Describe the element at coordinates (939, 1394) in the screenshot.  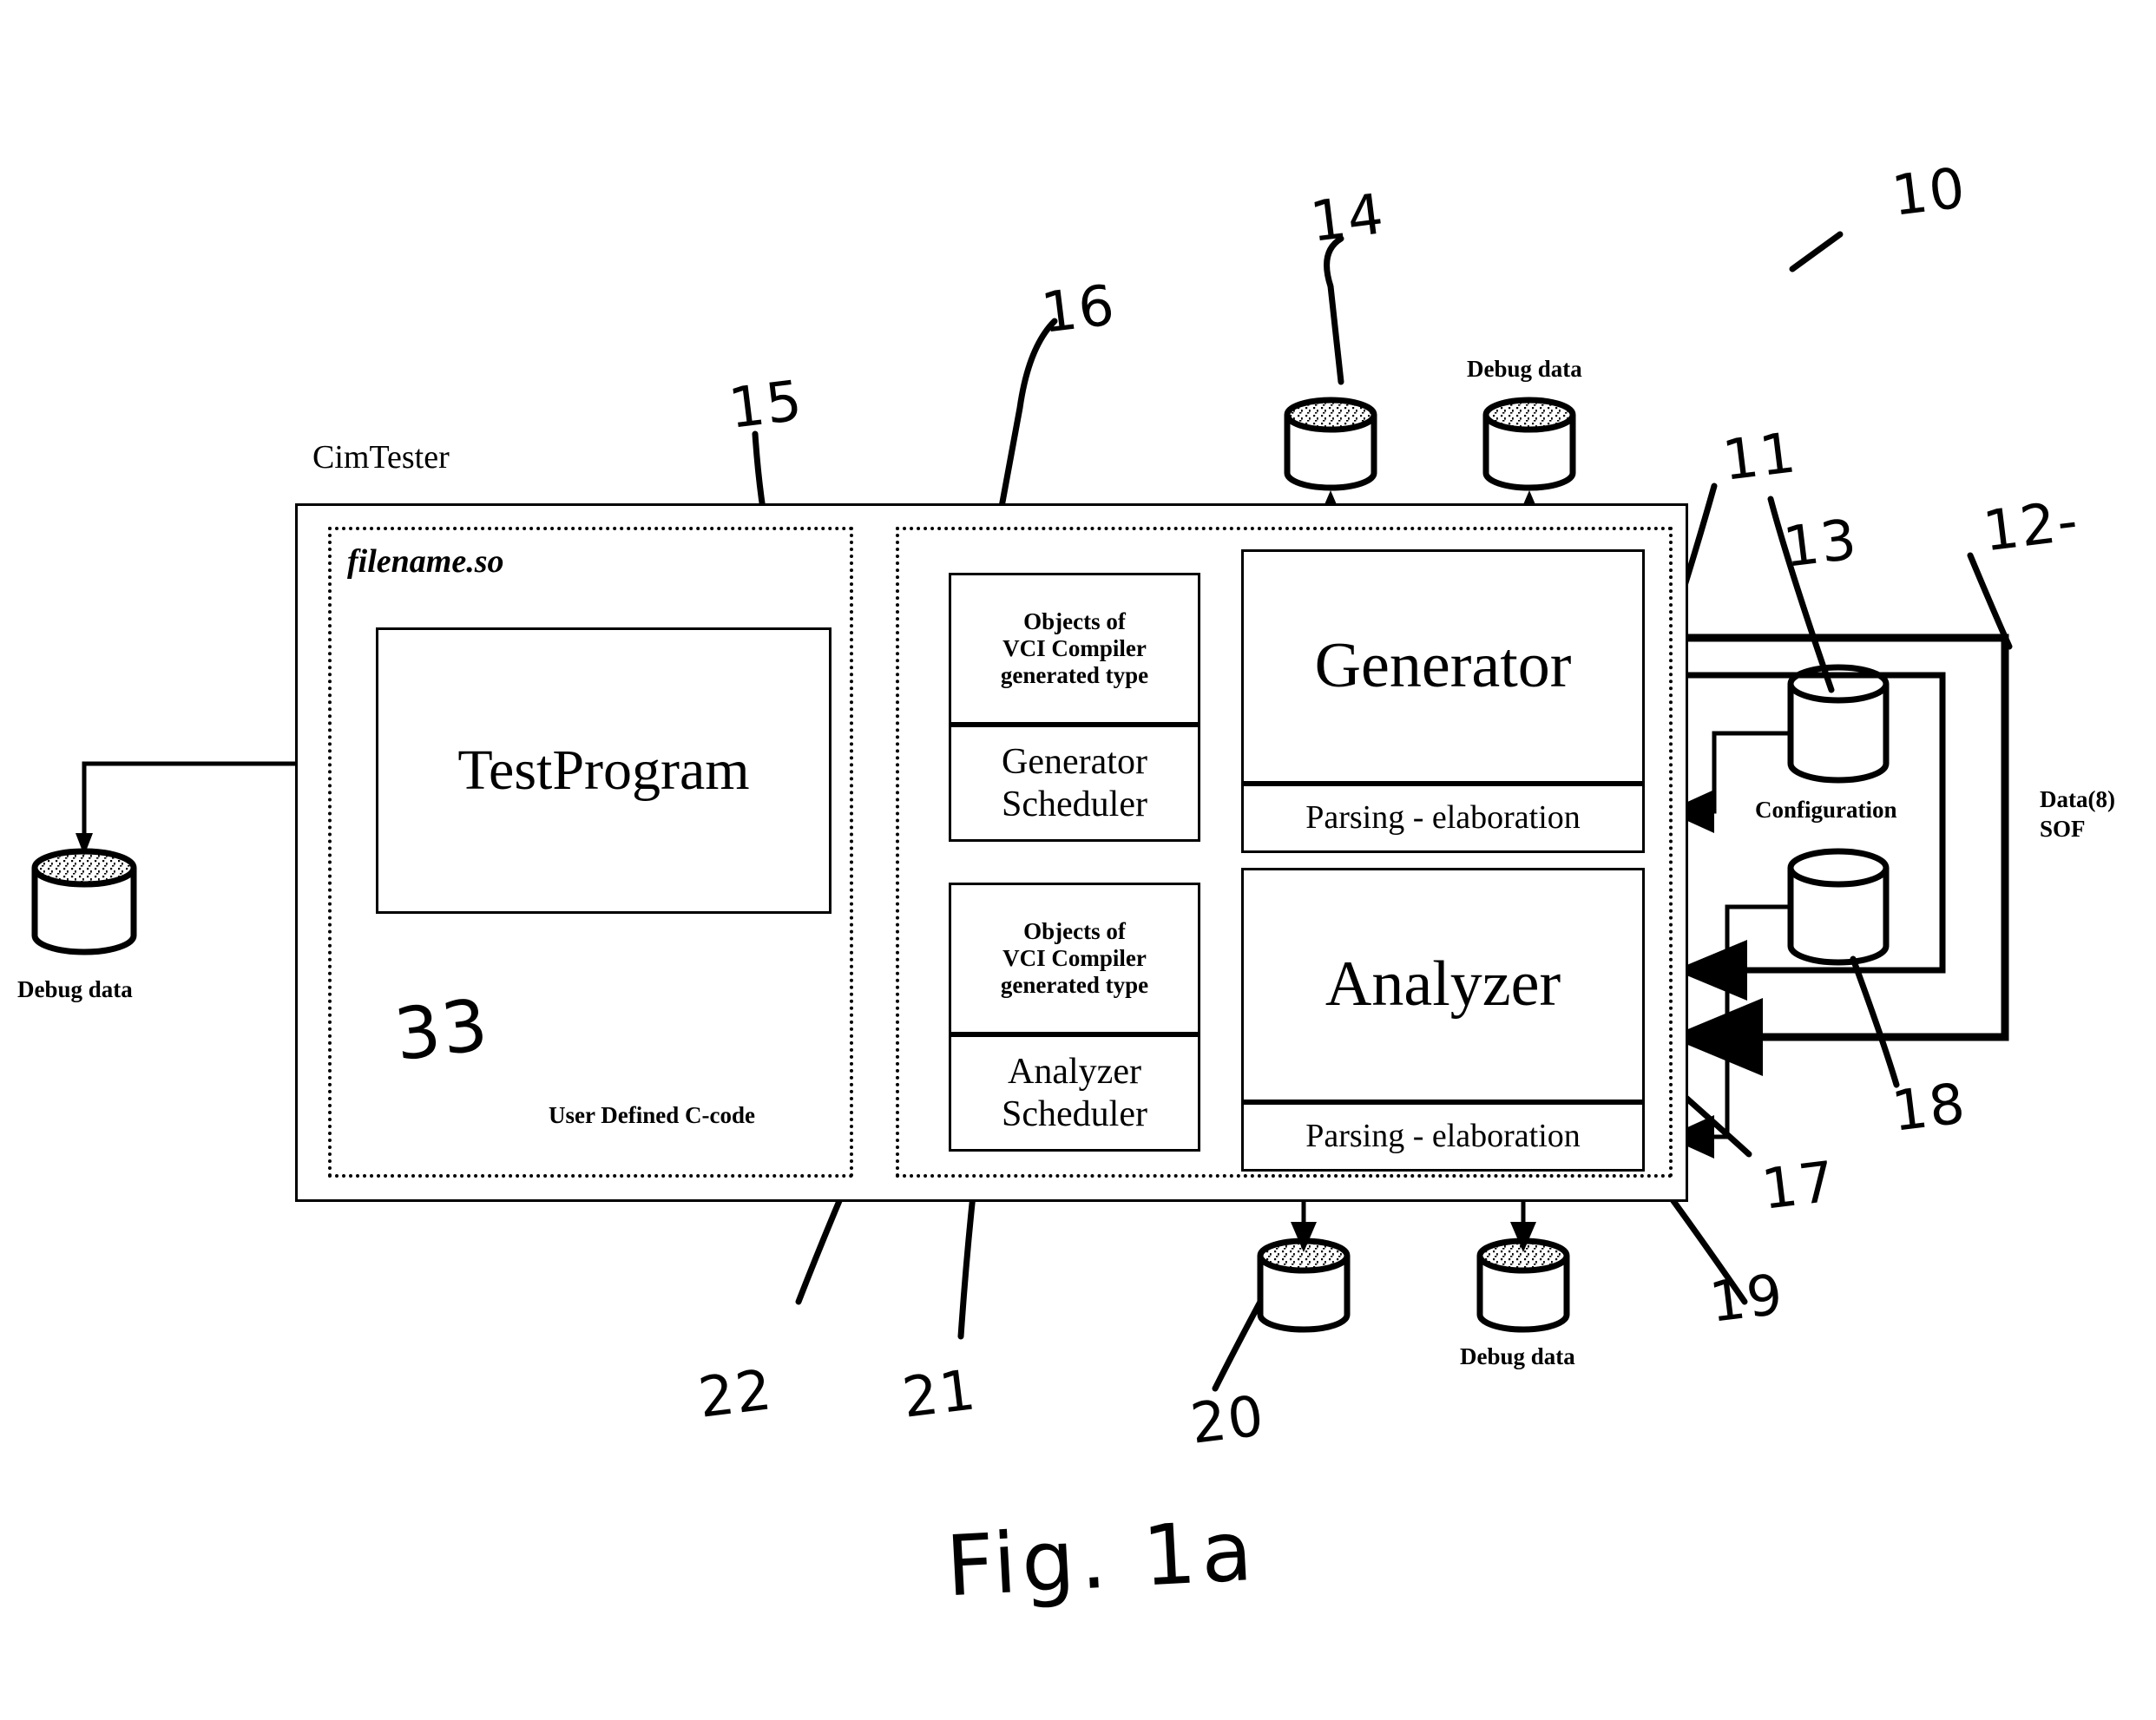
I see `numeral-21: 21` at that location.